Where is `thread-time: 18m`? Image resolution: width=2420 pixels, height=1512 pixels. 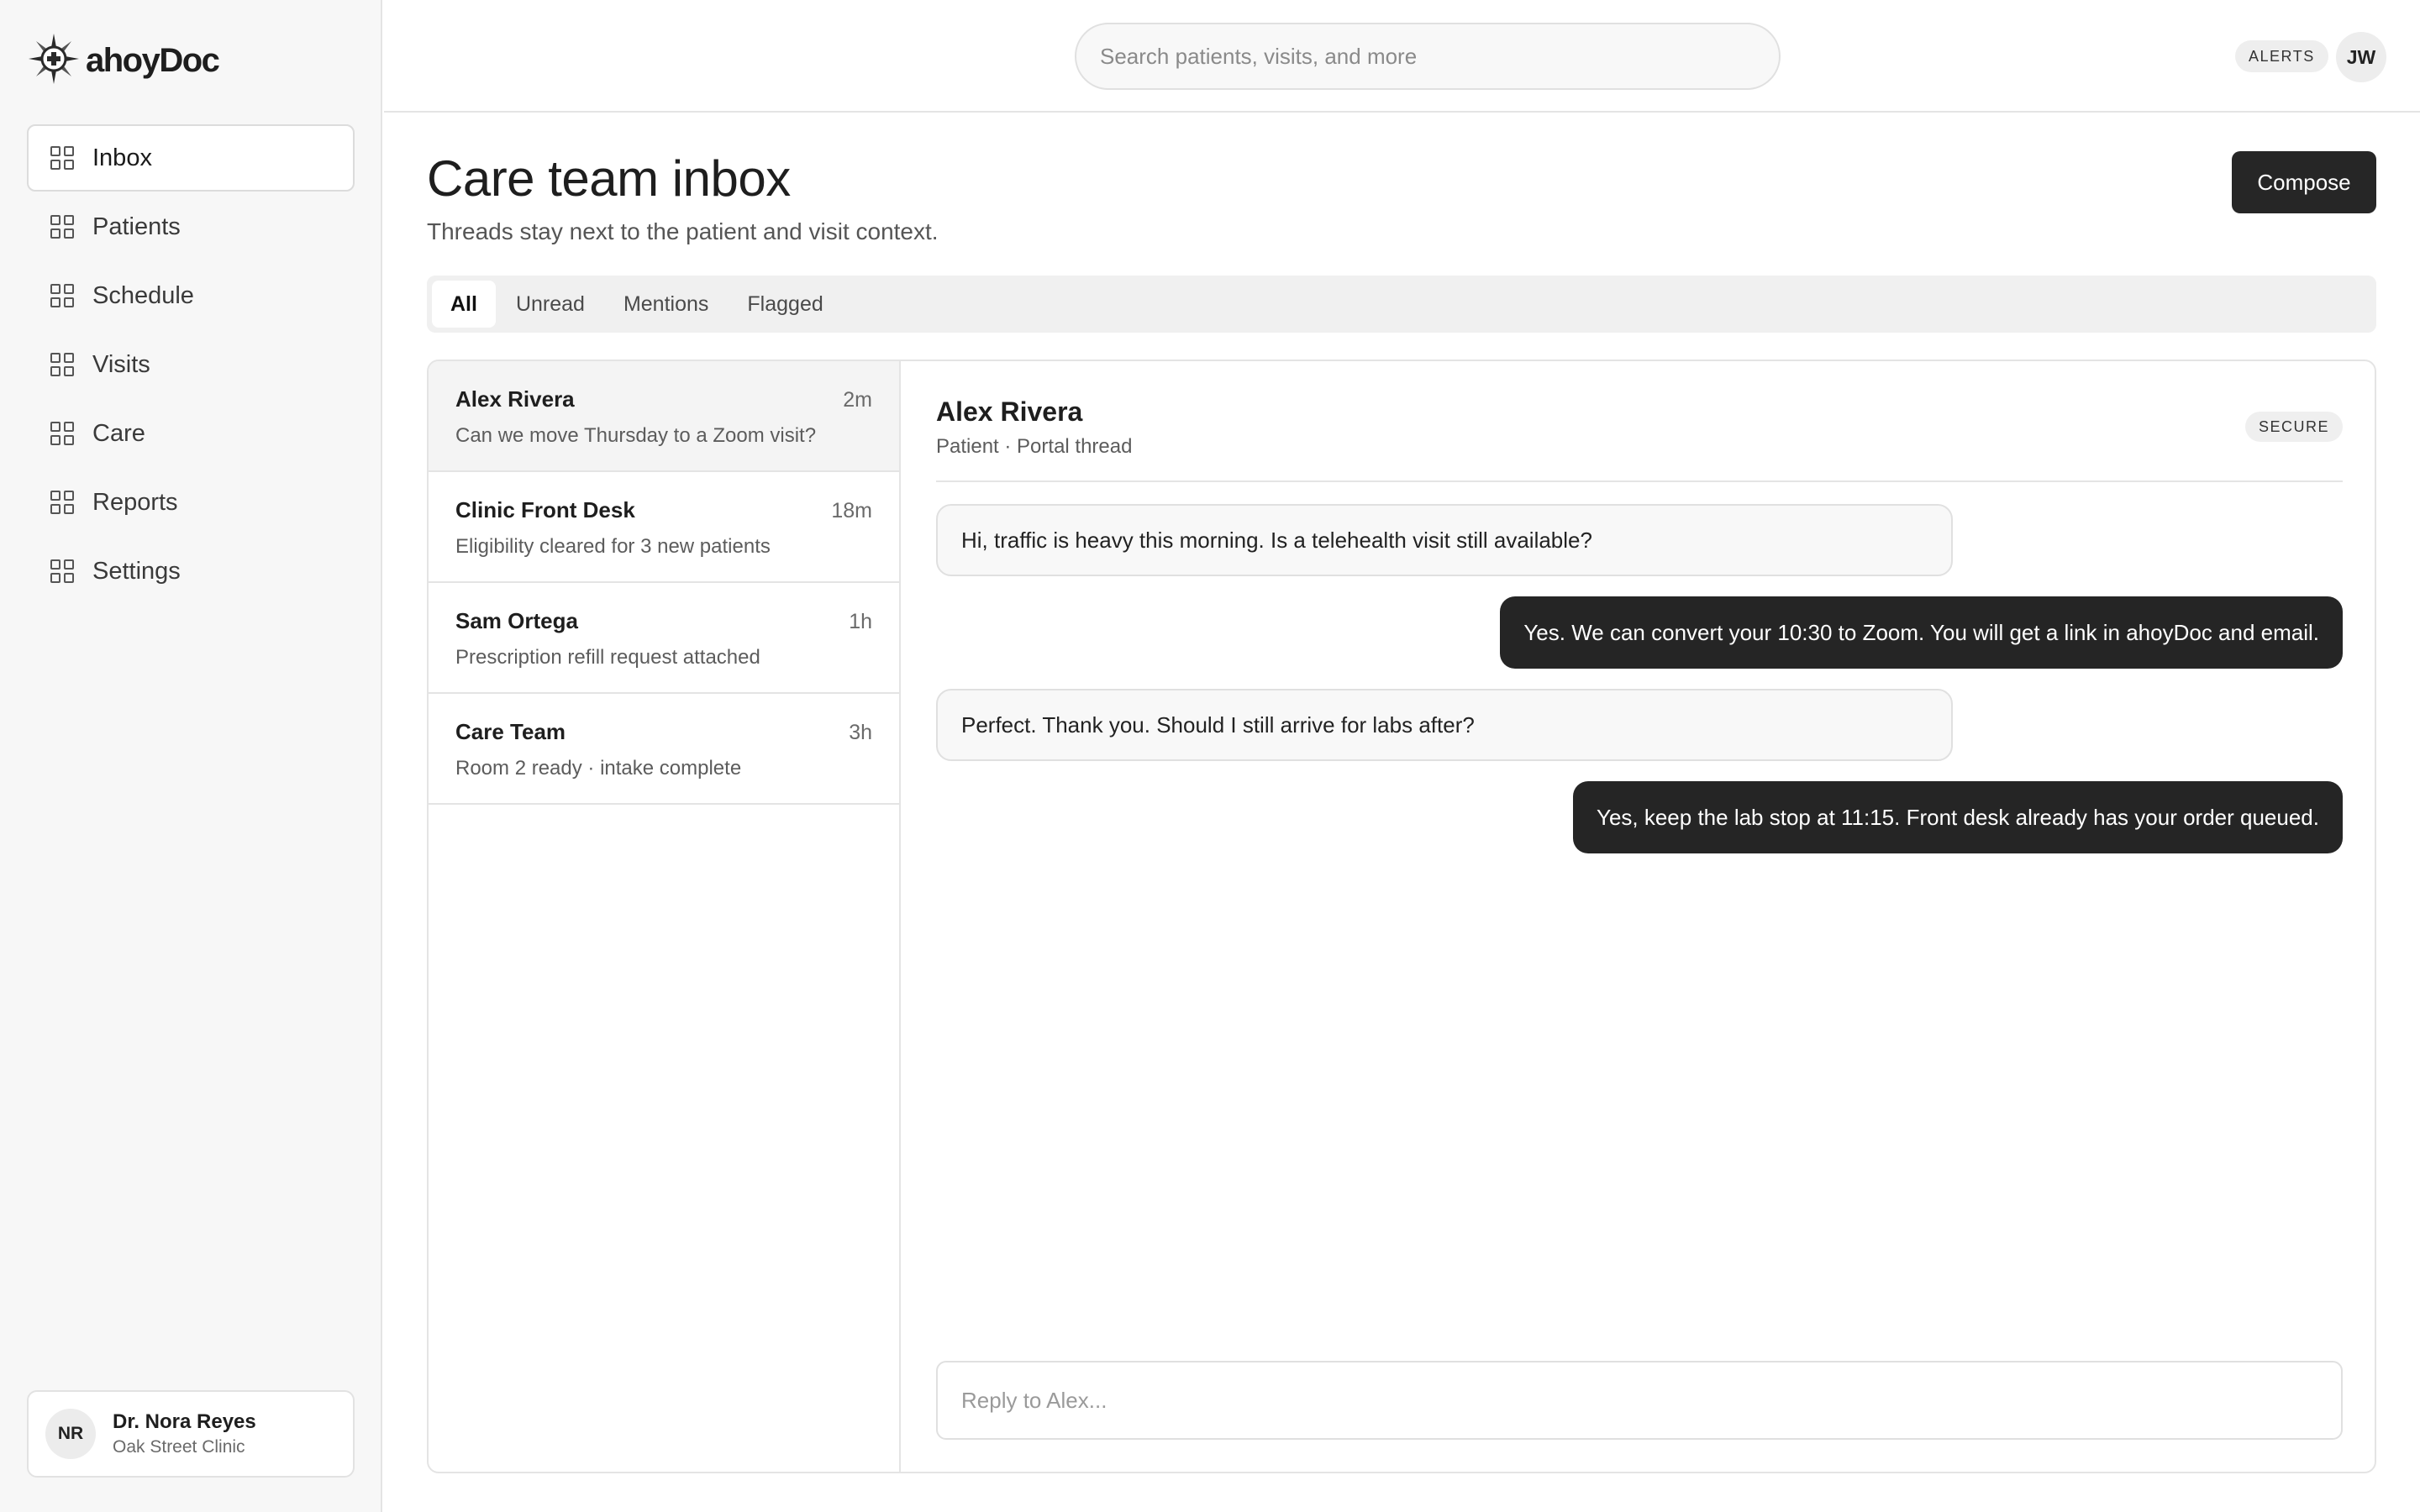
thread-time: 18m is located at coordinates (852, 510).